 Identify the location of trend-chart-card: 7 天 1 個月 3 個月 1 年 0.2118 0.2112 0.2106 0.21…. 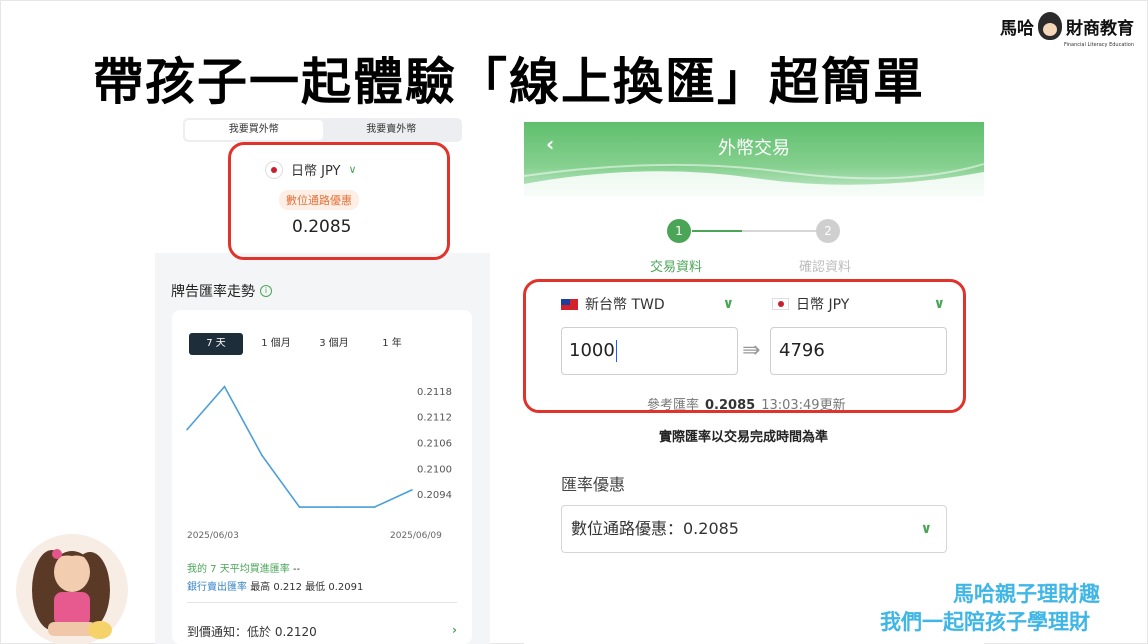
(322, 477).